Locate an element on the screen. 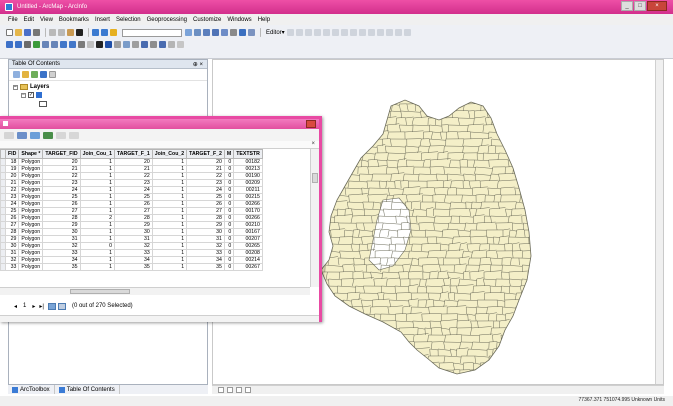  layer-item: − ✓ is located at coordinates (112, 95).